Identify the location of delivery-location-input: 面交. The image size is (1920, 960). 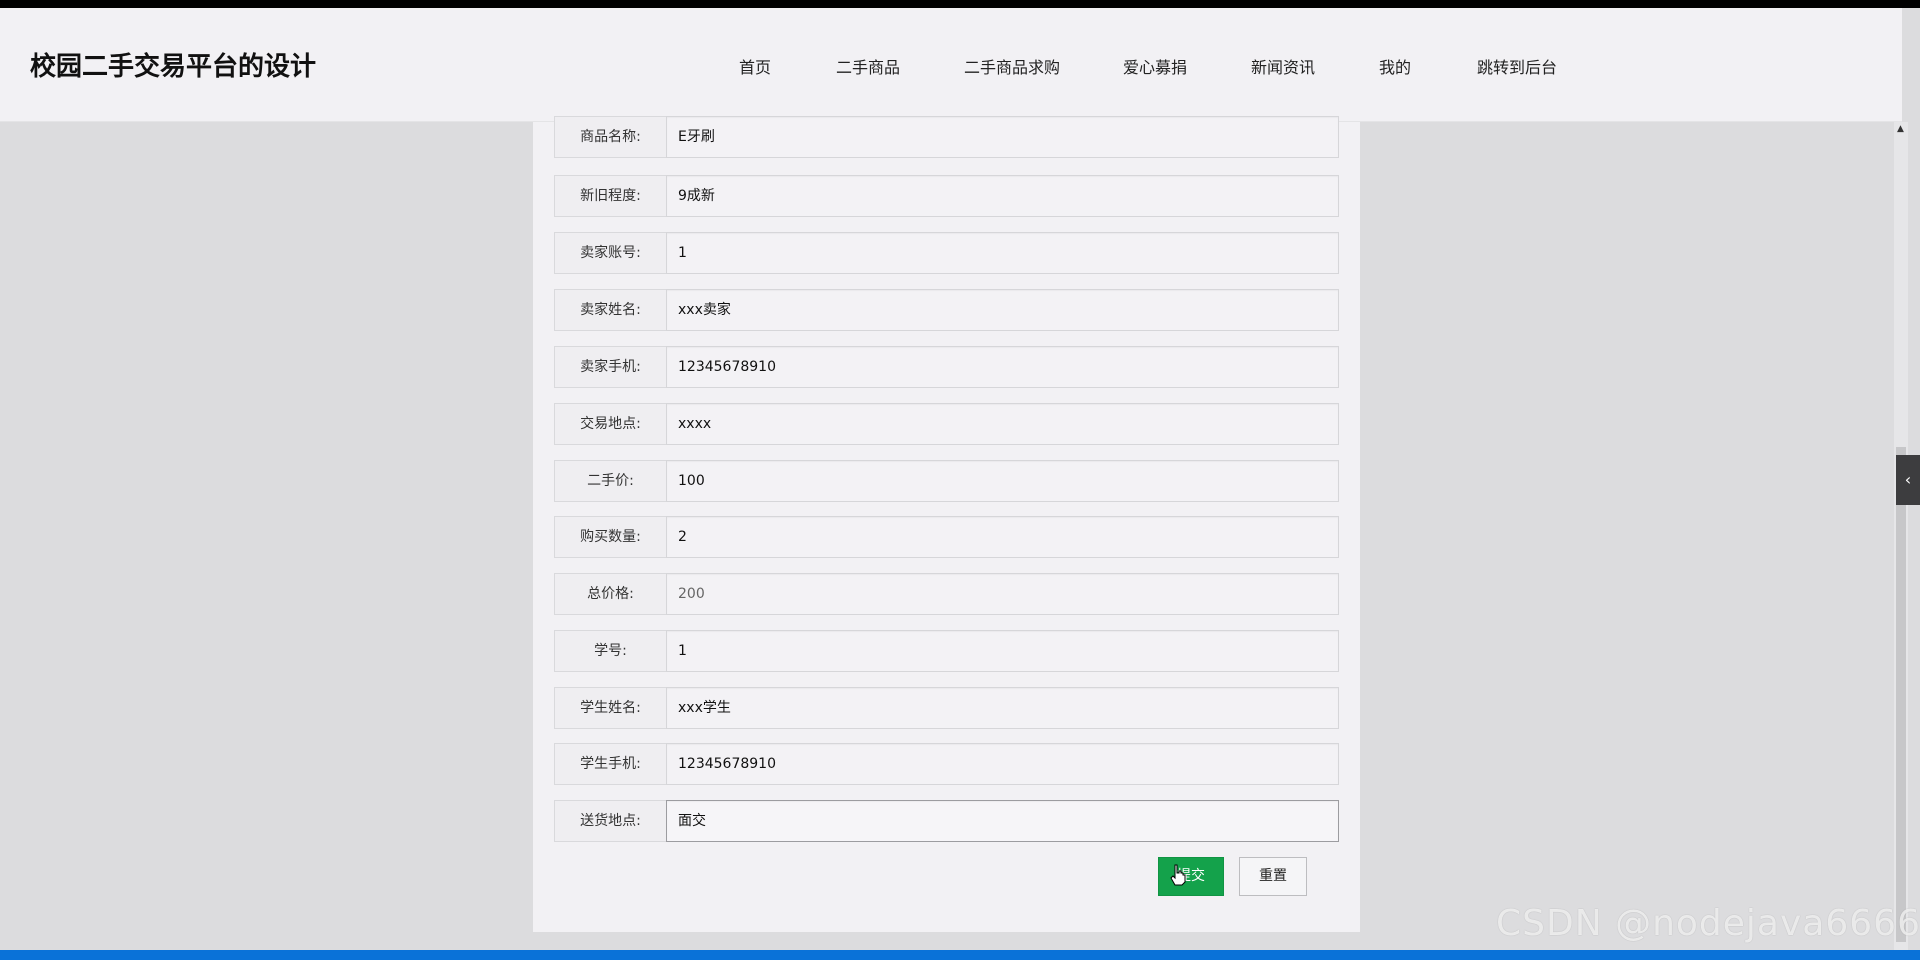
(1002, 821).